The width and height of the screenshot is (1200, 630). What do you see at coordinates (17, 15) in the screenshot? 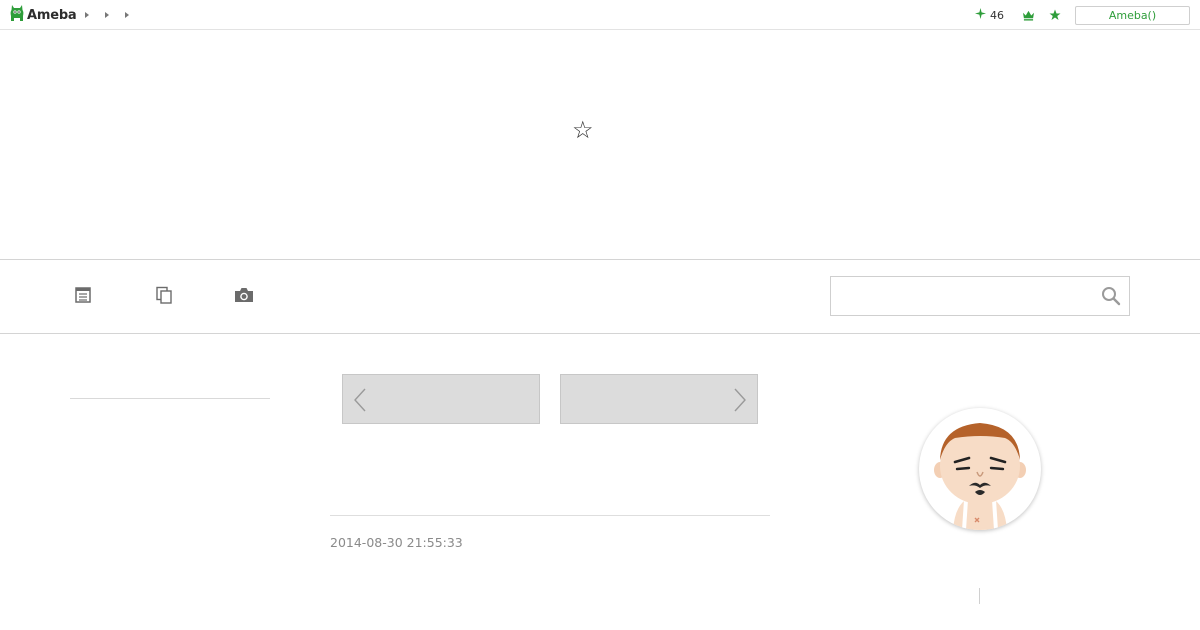
I see `ameba-logo-icon` at bounding box center [17, 15].